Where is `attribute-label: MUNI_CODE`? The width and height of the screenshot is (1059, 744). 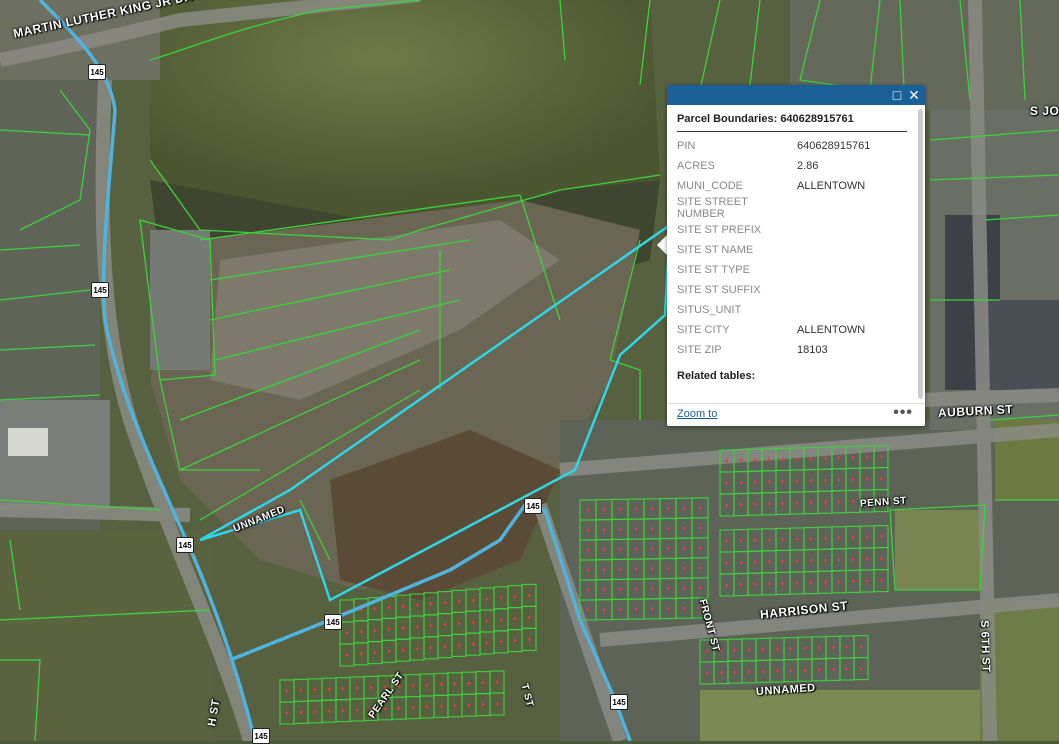 attribute-label: MUNI_CODE is located at coordinates (710, 186).